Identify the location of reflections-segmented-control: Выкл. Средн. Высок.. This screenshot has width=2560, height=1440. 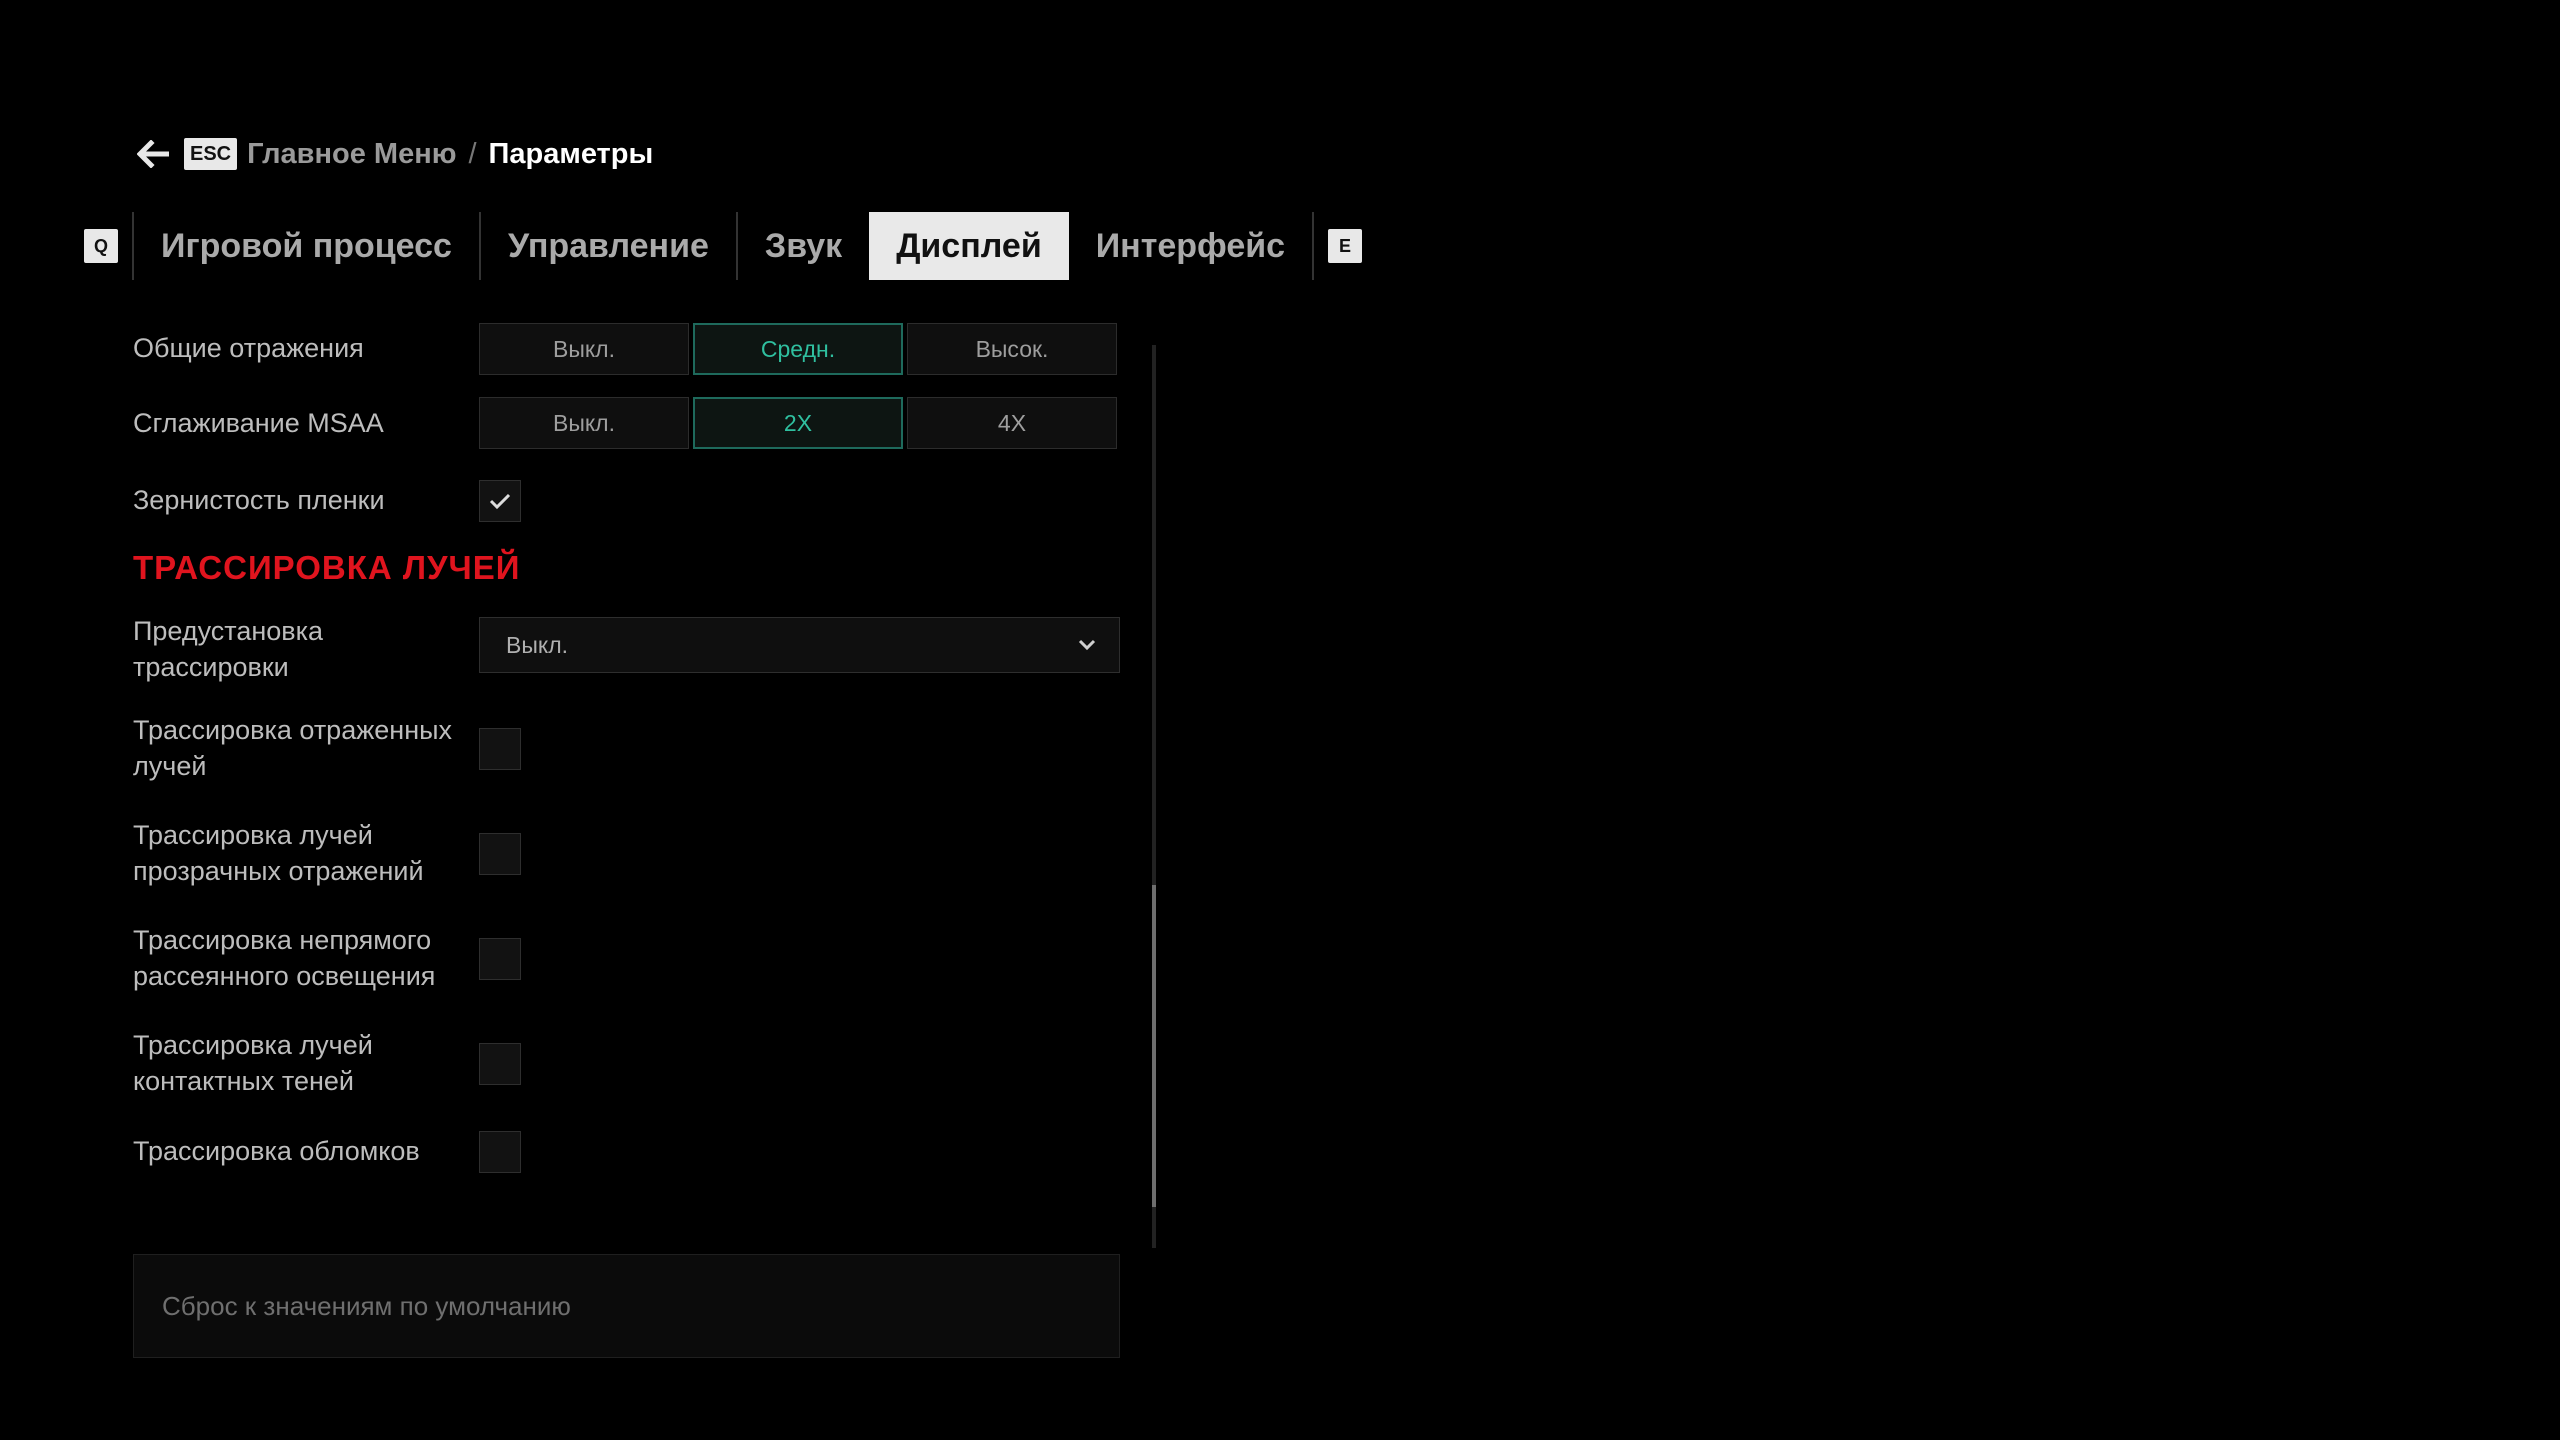
(798, 349).